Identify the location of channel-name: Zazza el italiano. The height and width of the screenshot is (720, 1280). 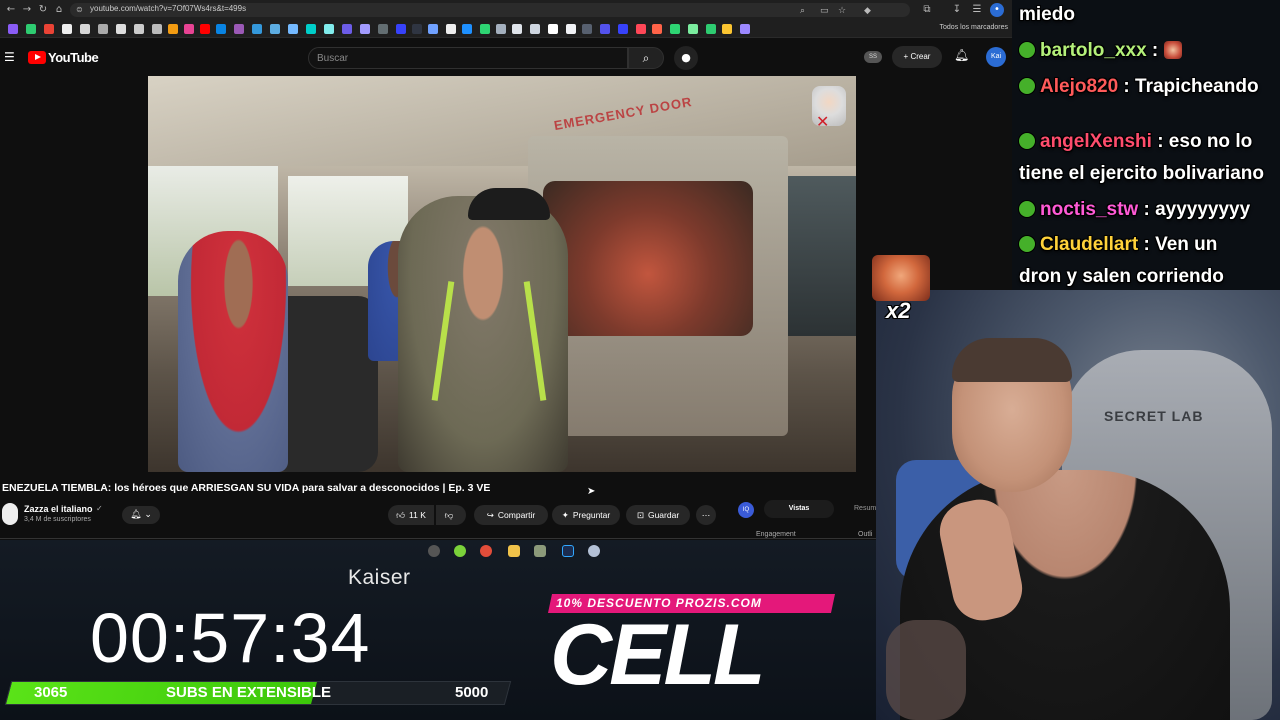
(58, 509).